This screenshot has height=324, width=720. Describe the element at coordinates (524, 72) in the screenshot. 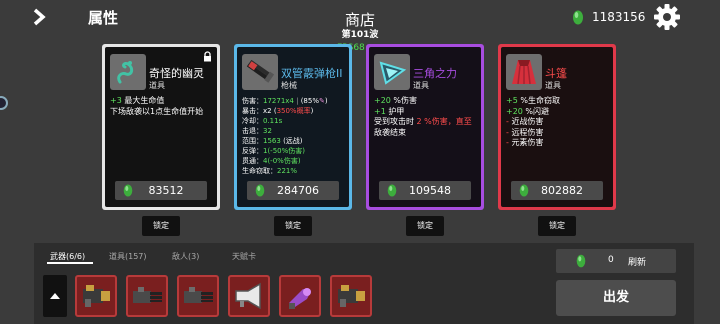

I see `cloak-icon` at that location.